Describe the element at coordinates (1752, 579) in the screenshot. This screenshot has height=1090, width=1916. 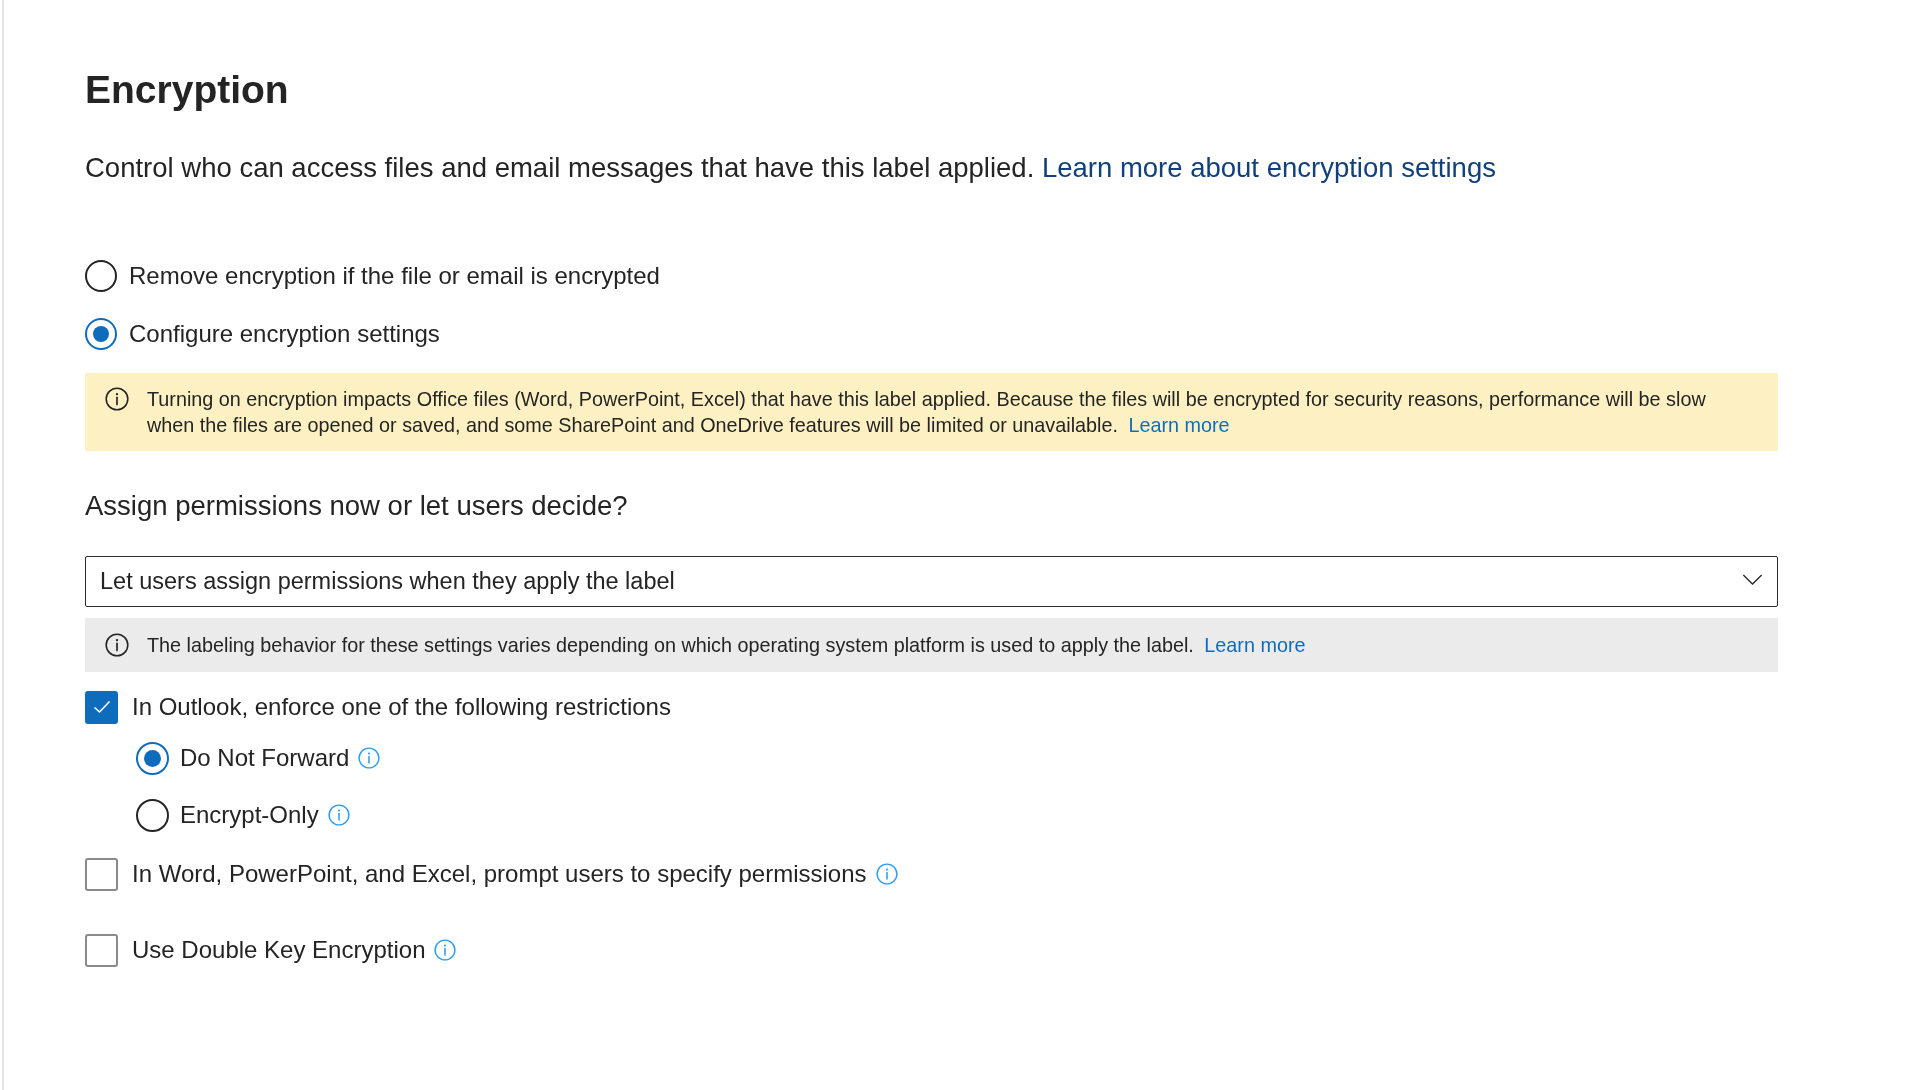
I see `chevron-down-icon` at that location.